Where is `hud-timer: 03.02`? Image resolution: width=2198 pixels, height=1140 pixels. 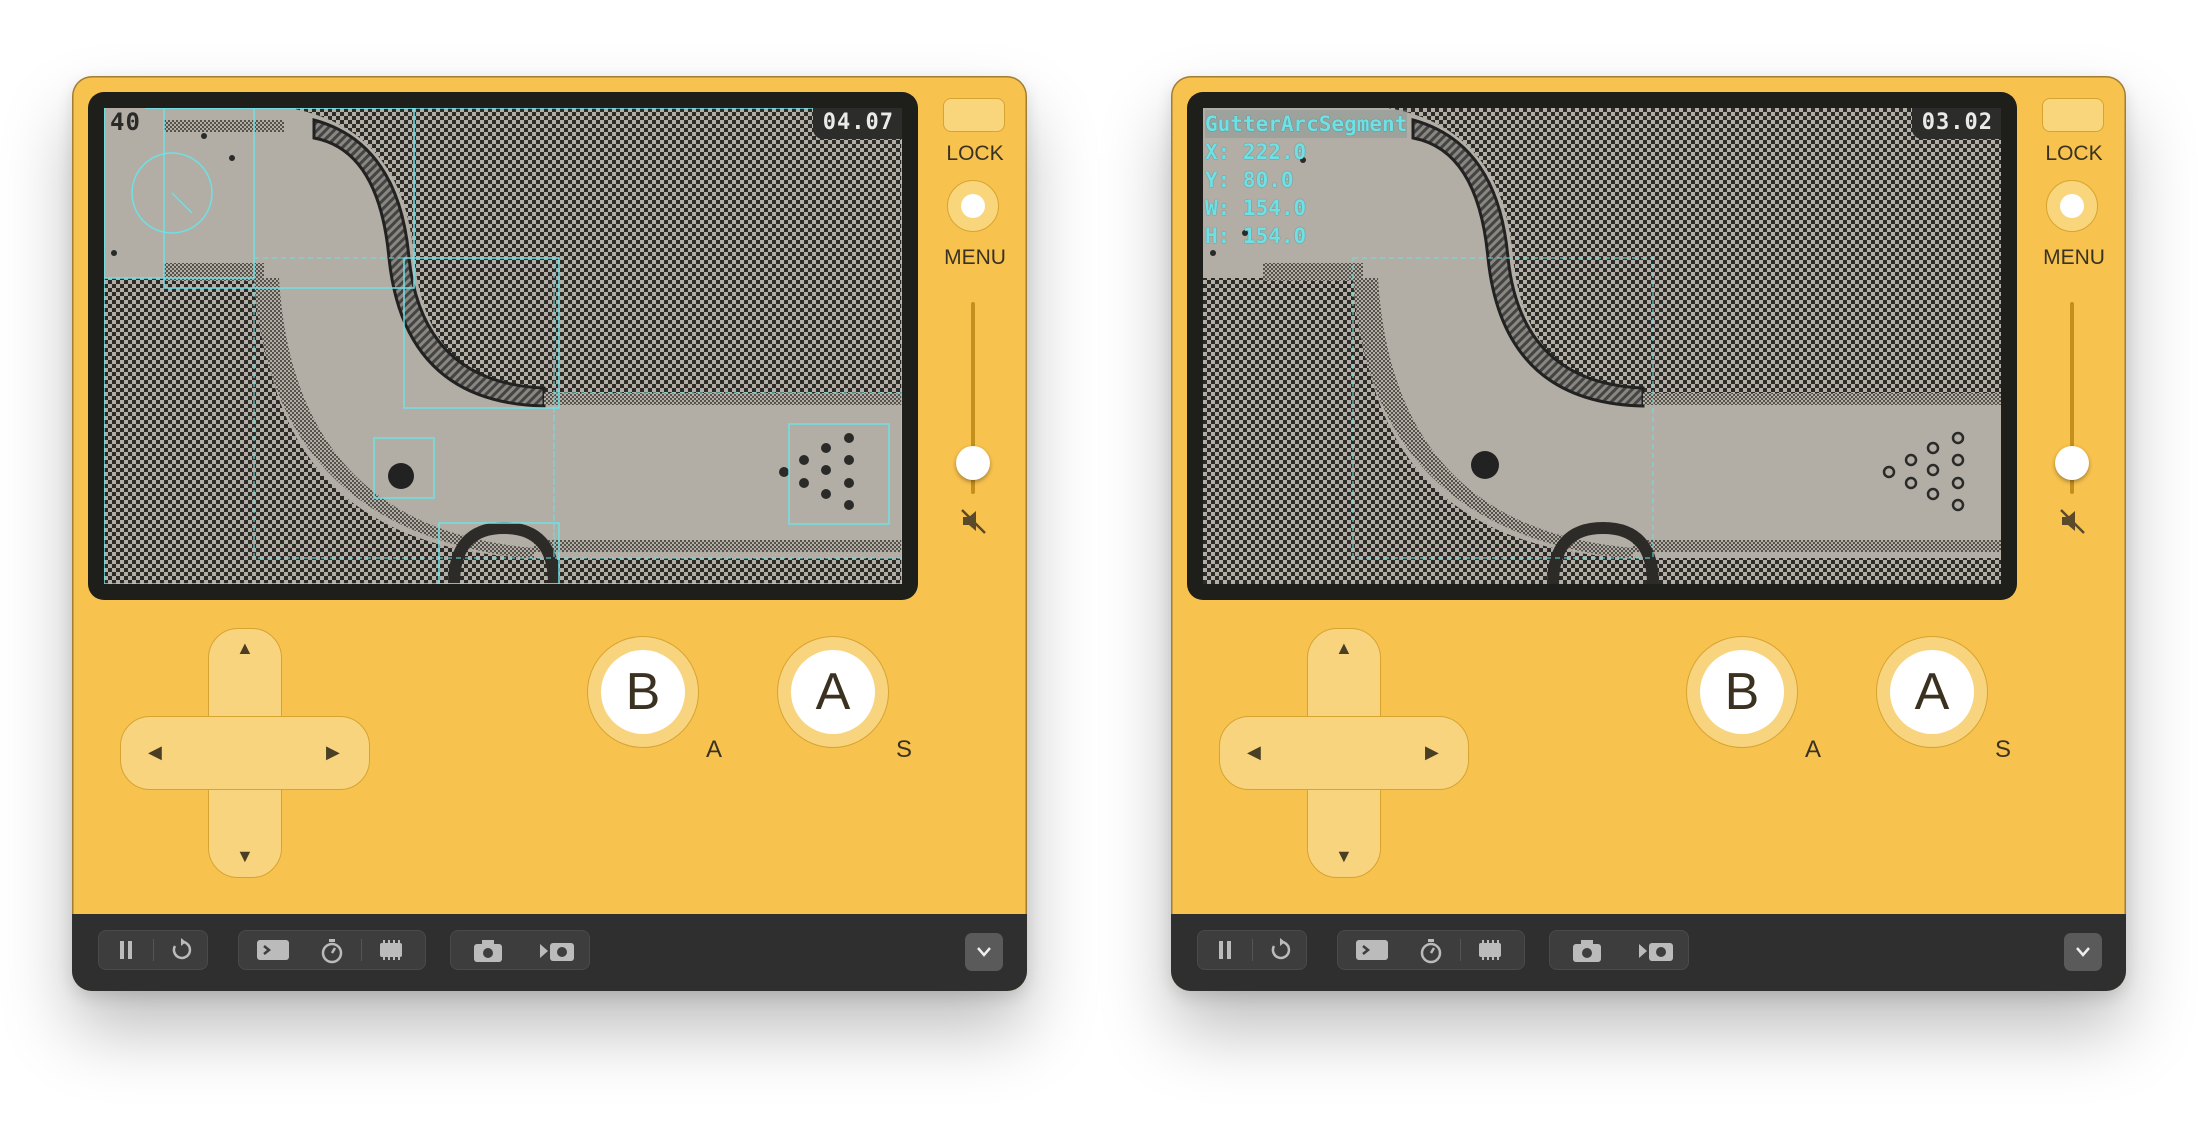
hud-timer: 03.02 is located at coordinates (1956, 123).